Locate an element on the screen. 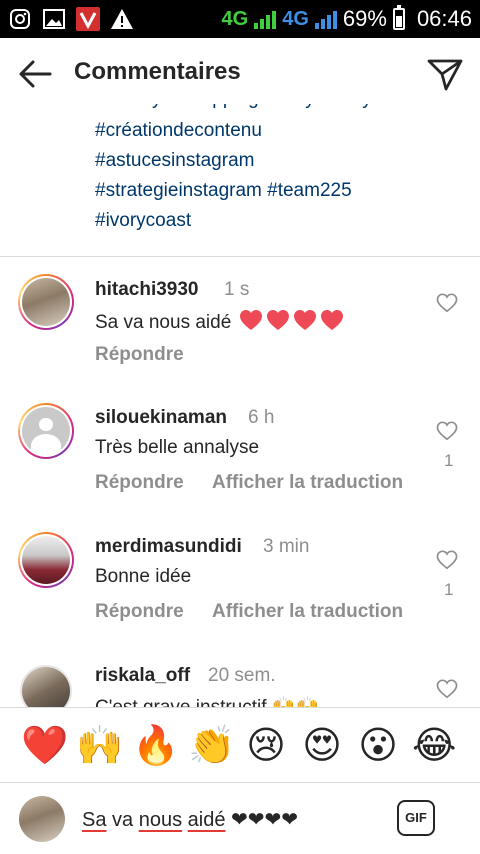 Image resolution: width=480 pixels, height=854 pixels. warning-icon is located at coordinates (122, 19).